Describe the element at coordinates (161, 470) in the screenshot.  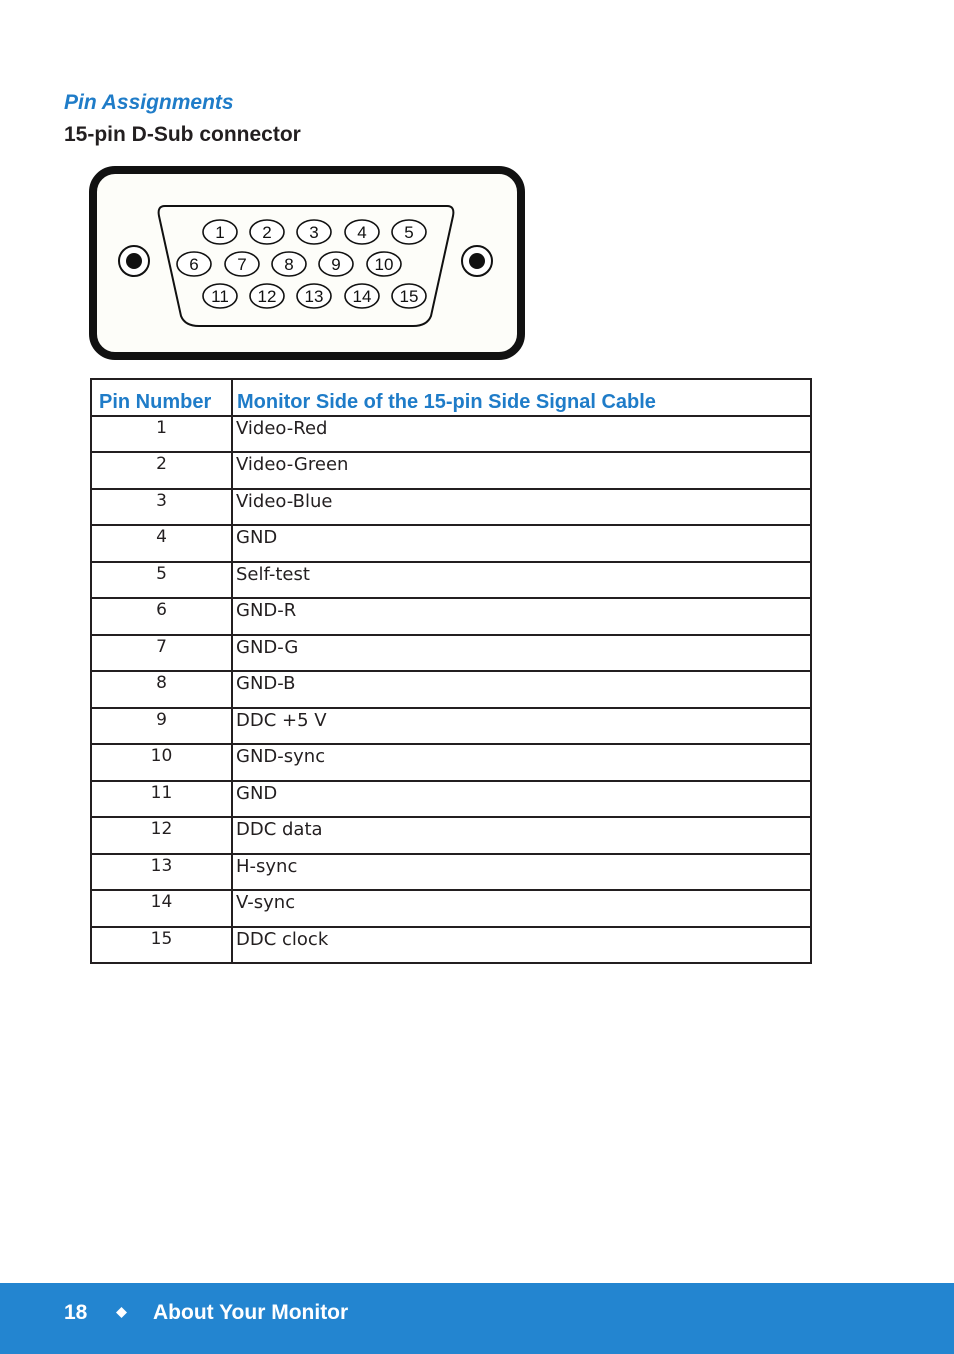
I see `pin-number-cell: 2` at that location.